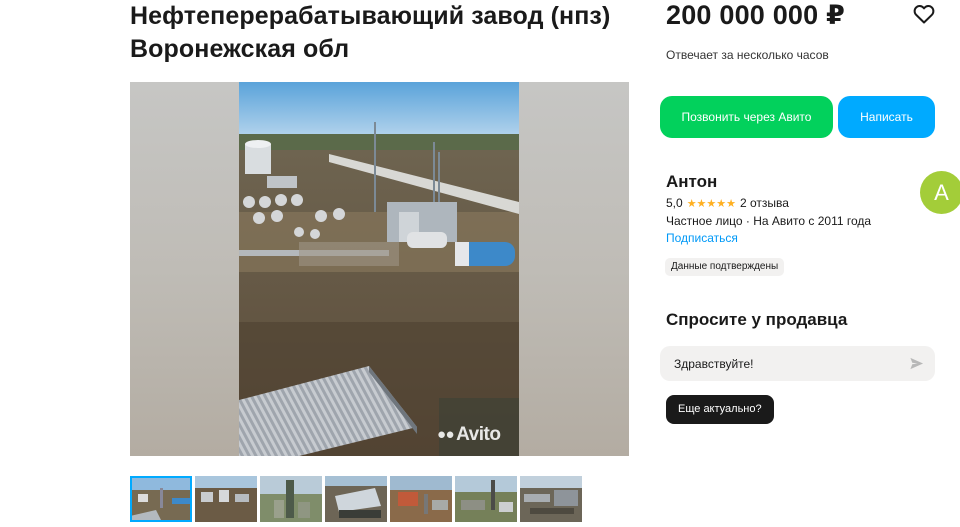 Image resolution: width=960 pixels, height=527 pixels. Describe the element at coordinates (725, 267) in the screenshot. I see `verified-badge: Данные подтверждены` at that location.